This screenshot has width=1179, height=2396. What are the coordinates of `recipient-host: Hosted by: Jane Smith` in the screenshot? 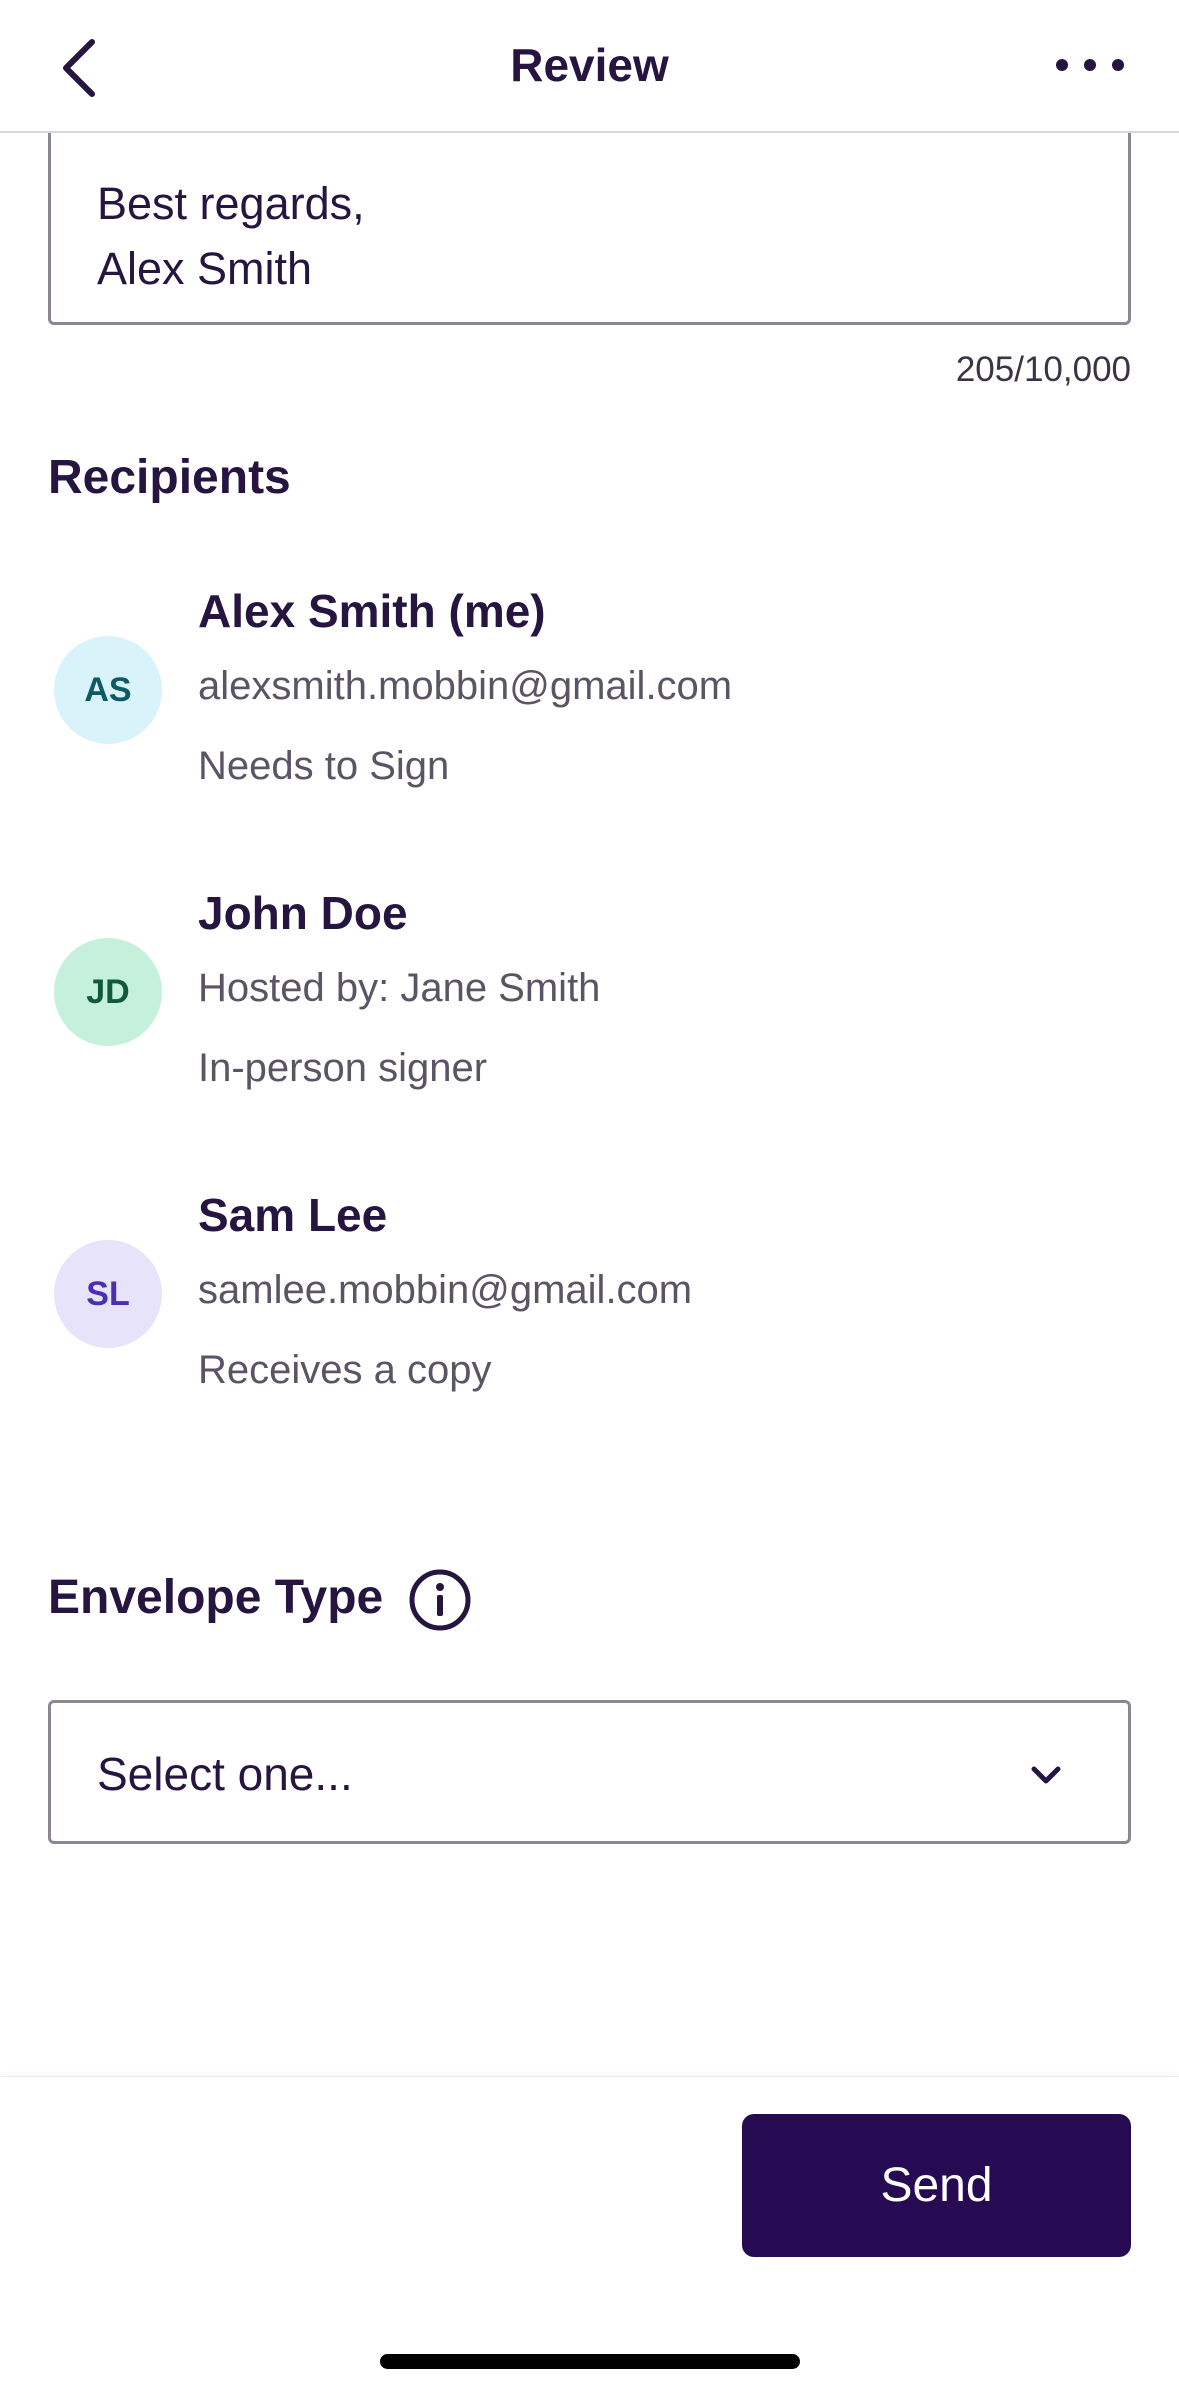 It's located at (399, 988).